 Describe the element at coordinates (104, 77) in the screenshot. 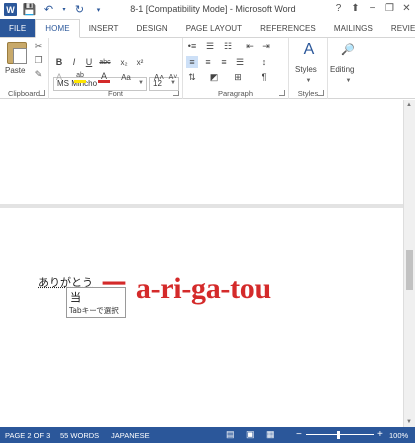

I see `font-color-button: A` at that location.